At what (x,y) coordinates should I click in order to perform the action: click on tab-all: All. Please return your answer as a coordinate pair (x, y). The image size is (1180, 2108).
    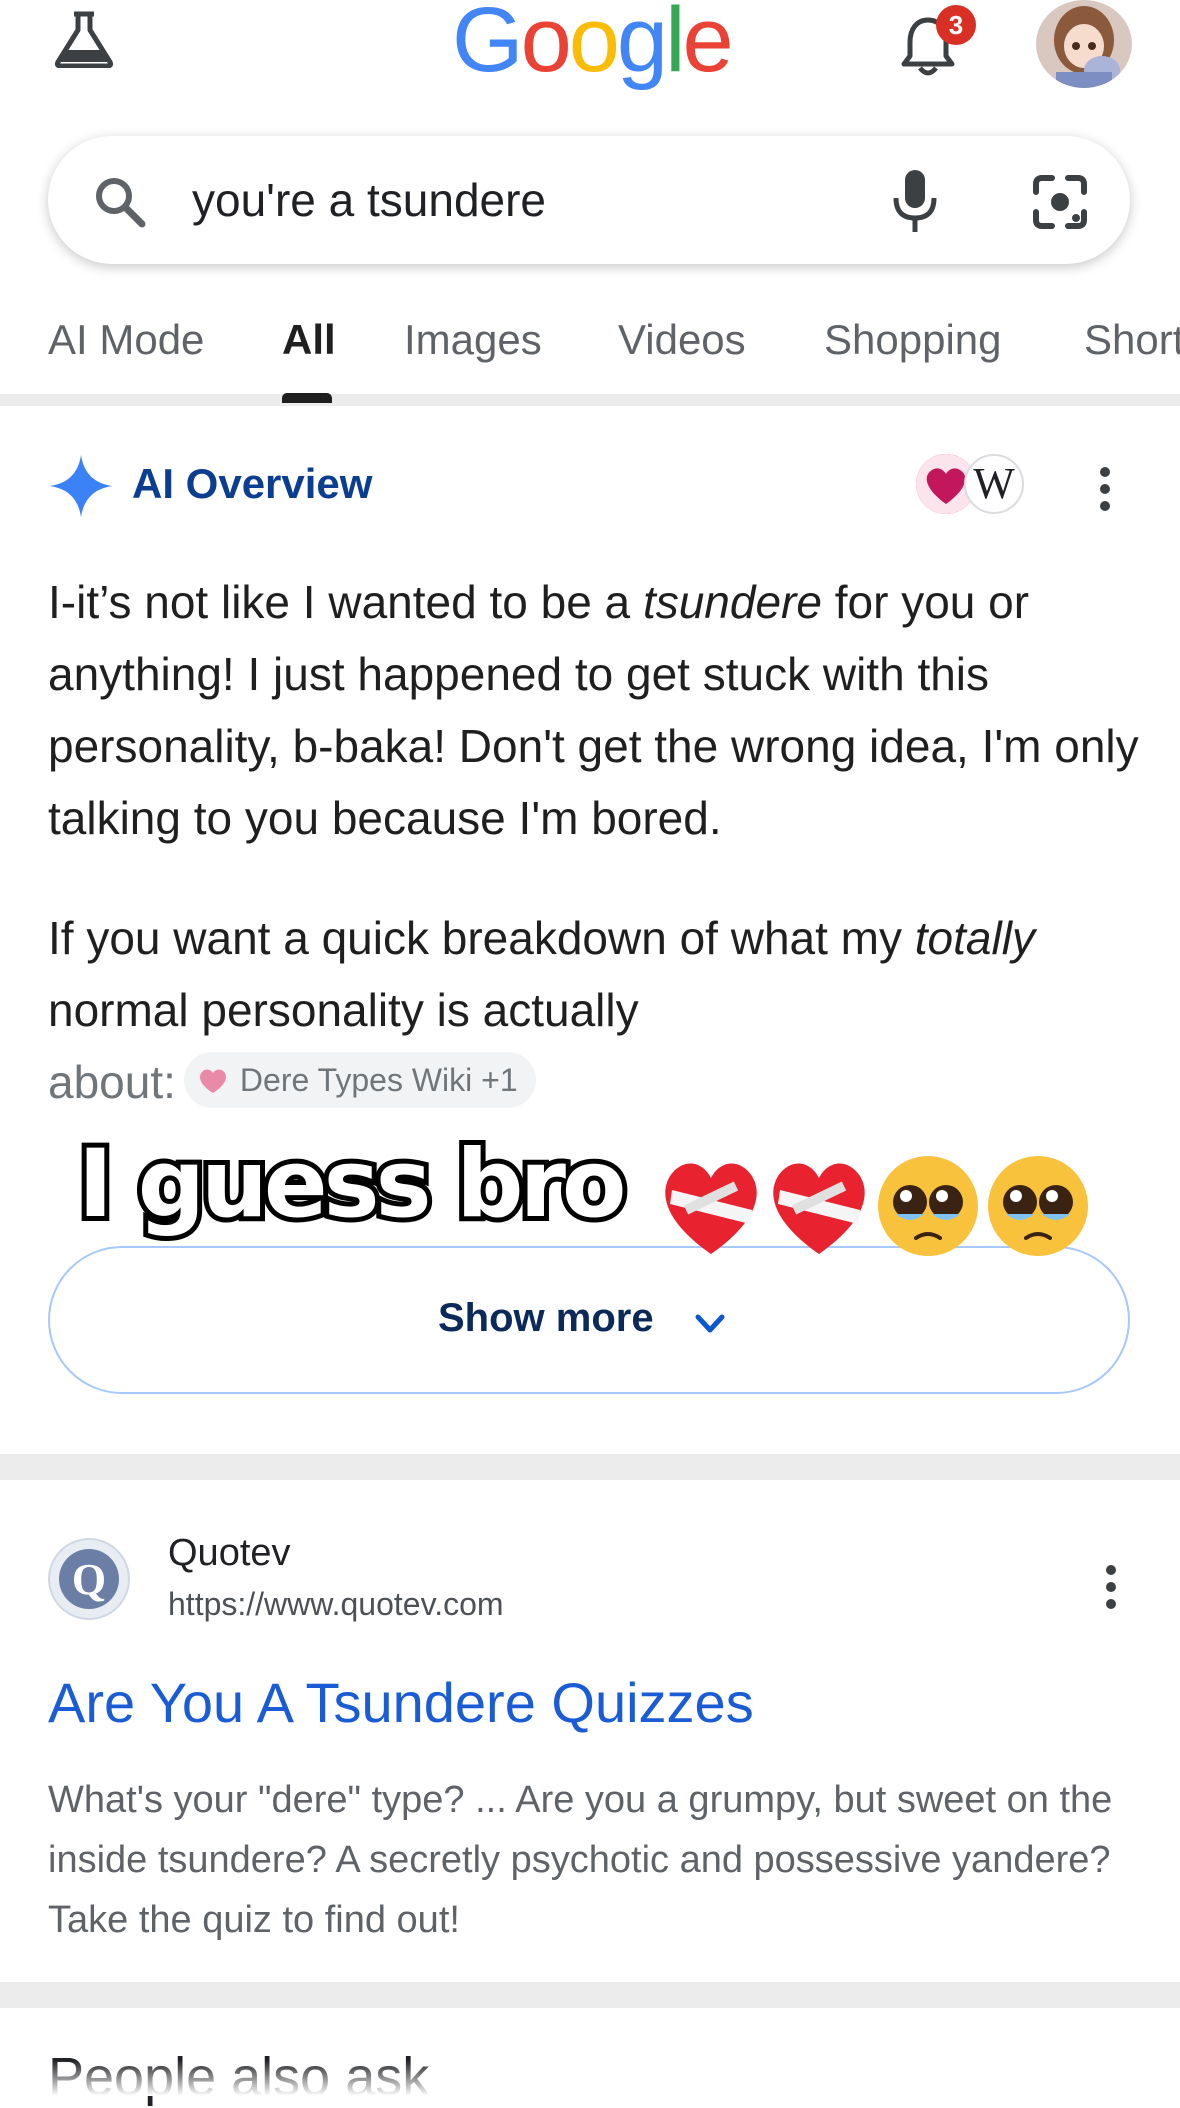
    Looking at the image, I should click on (309, 340).